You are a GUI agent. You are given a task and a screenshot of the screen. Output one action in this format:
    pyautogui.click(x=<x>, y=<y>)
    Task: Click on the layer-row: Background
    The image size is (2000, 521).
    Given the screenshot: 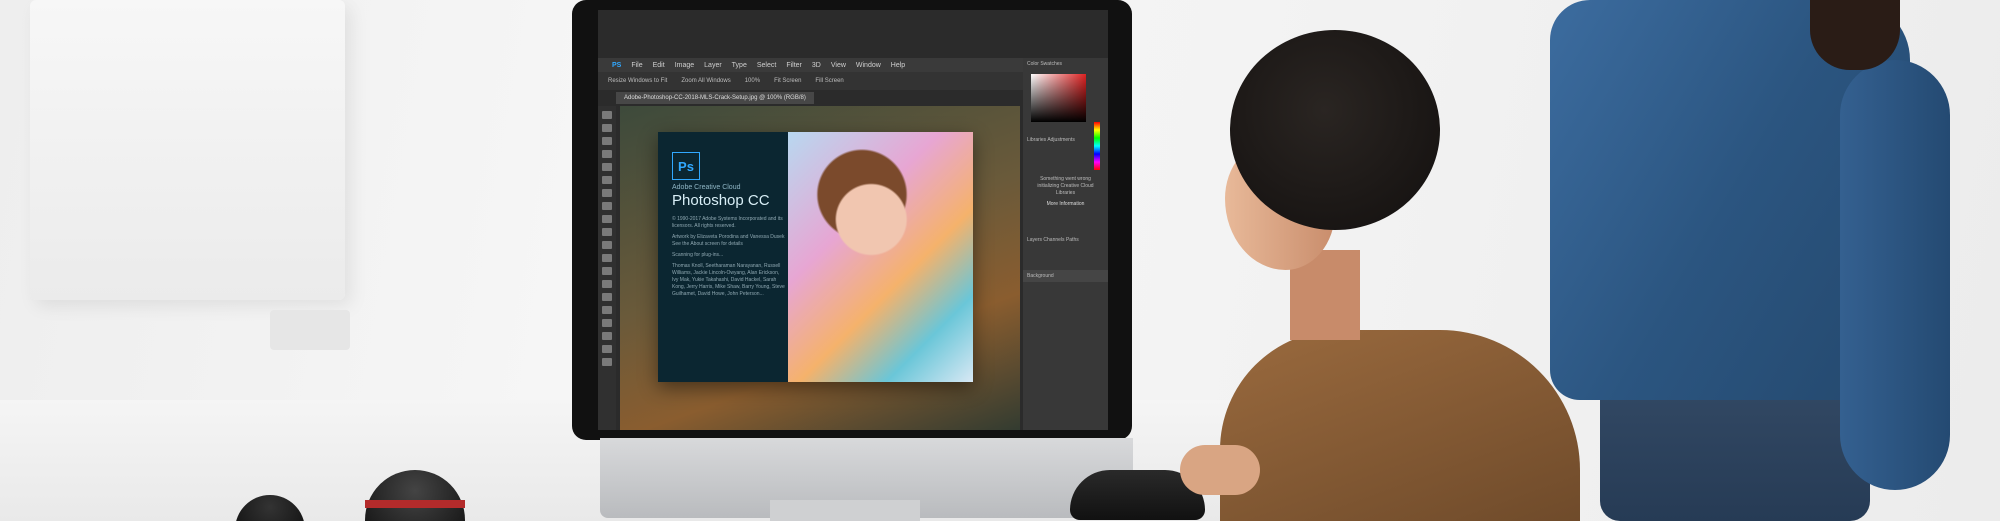 What is the action you would take?
    pyautogui.click(x=1065, y=276)
    